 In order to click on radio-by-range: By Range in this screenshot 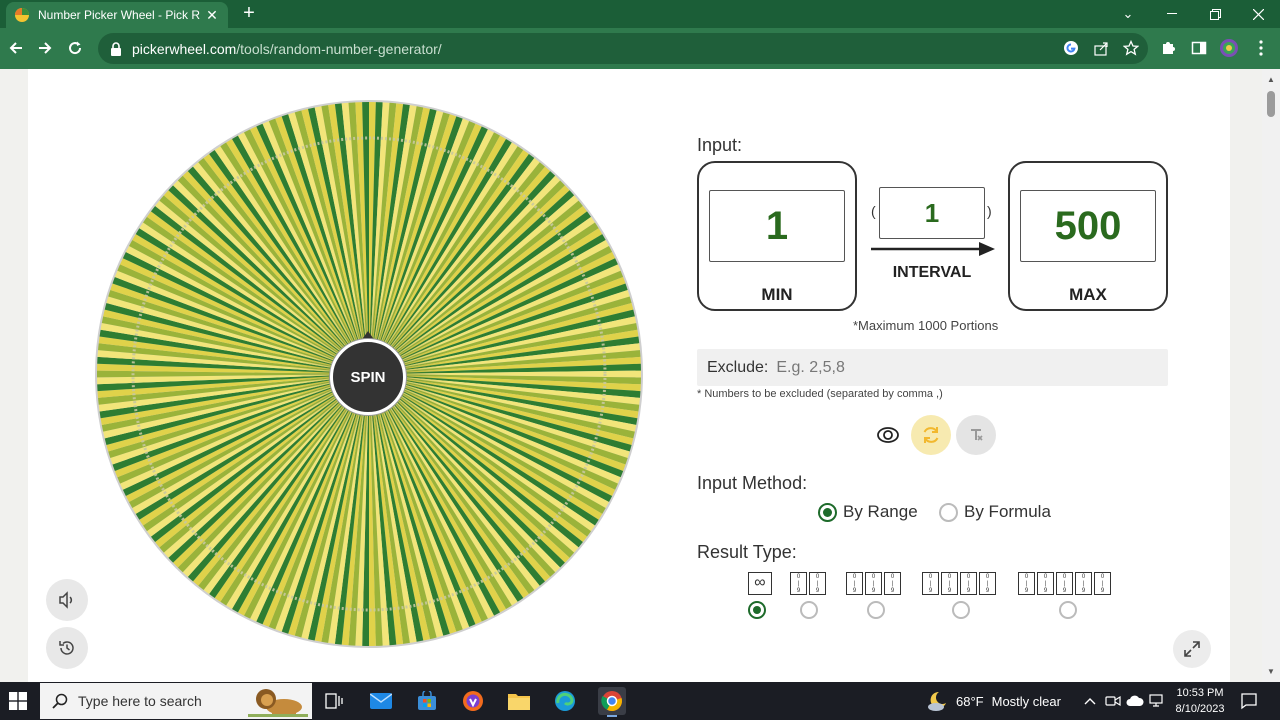, I will do `click(868, 512)`.